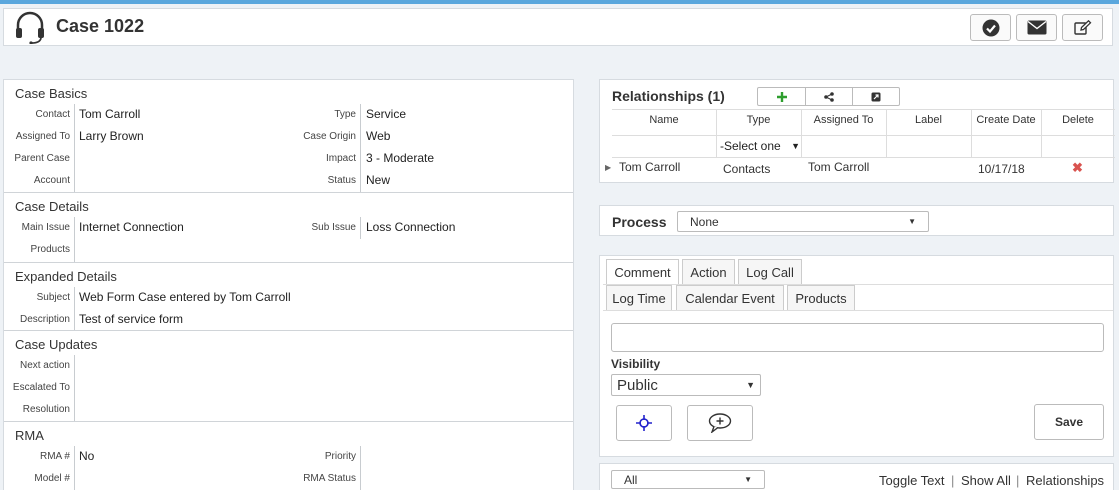 Image resolution: width=1119 pixels, height=490 pixels. I want to click on link-box-icon, so click(876, 96).